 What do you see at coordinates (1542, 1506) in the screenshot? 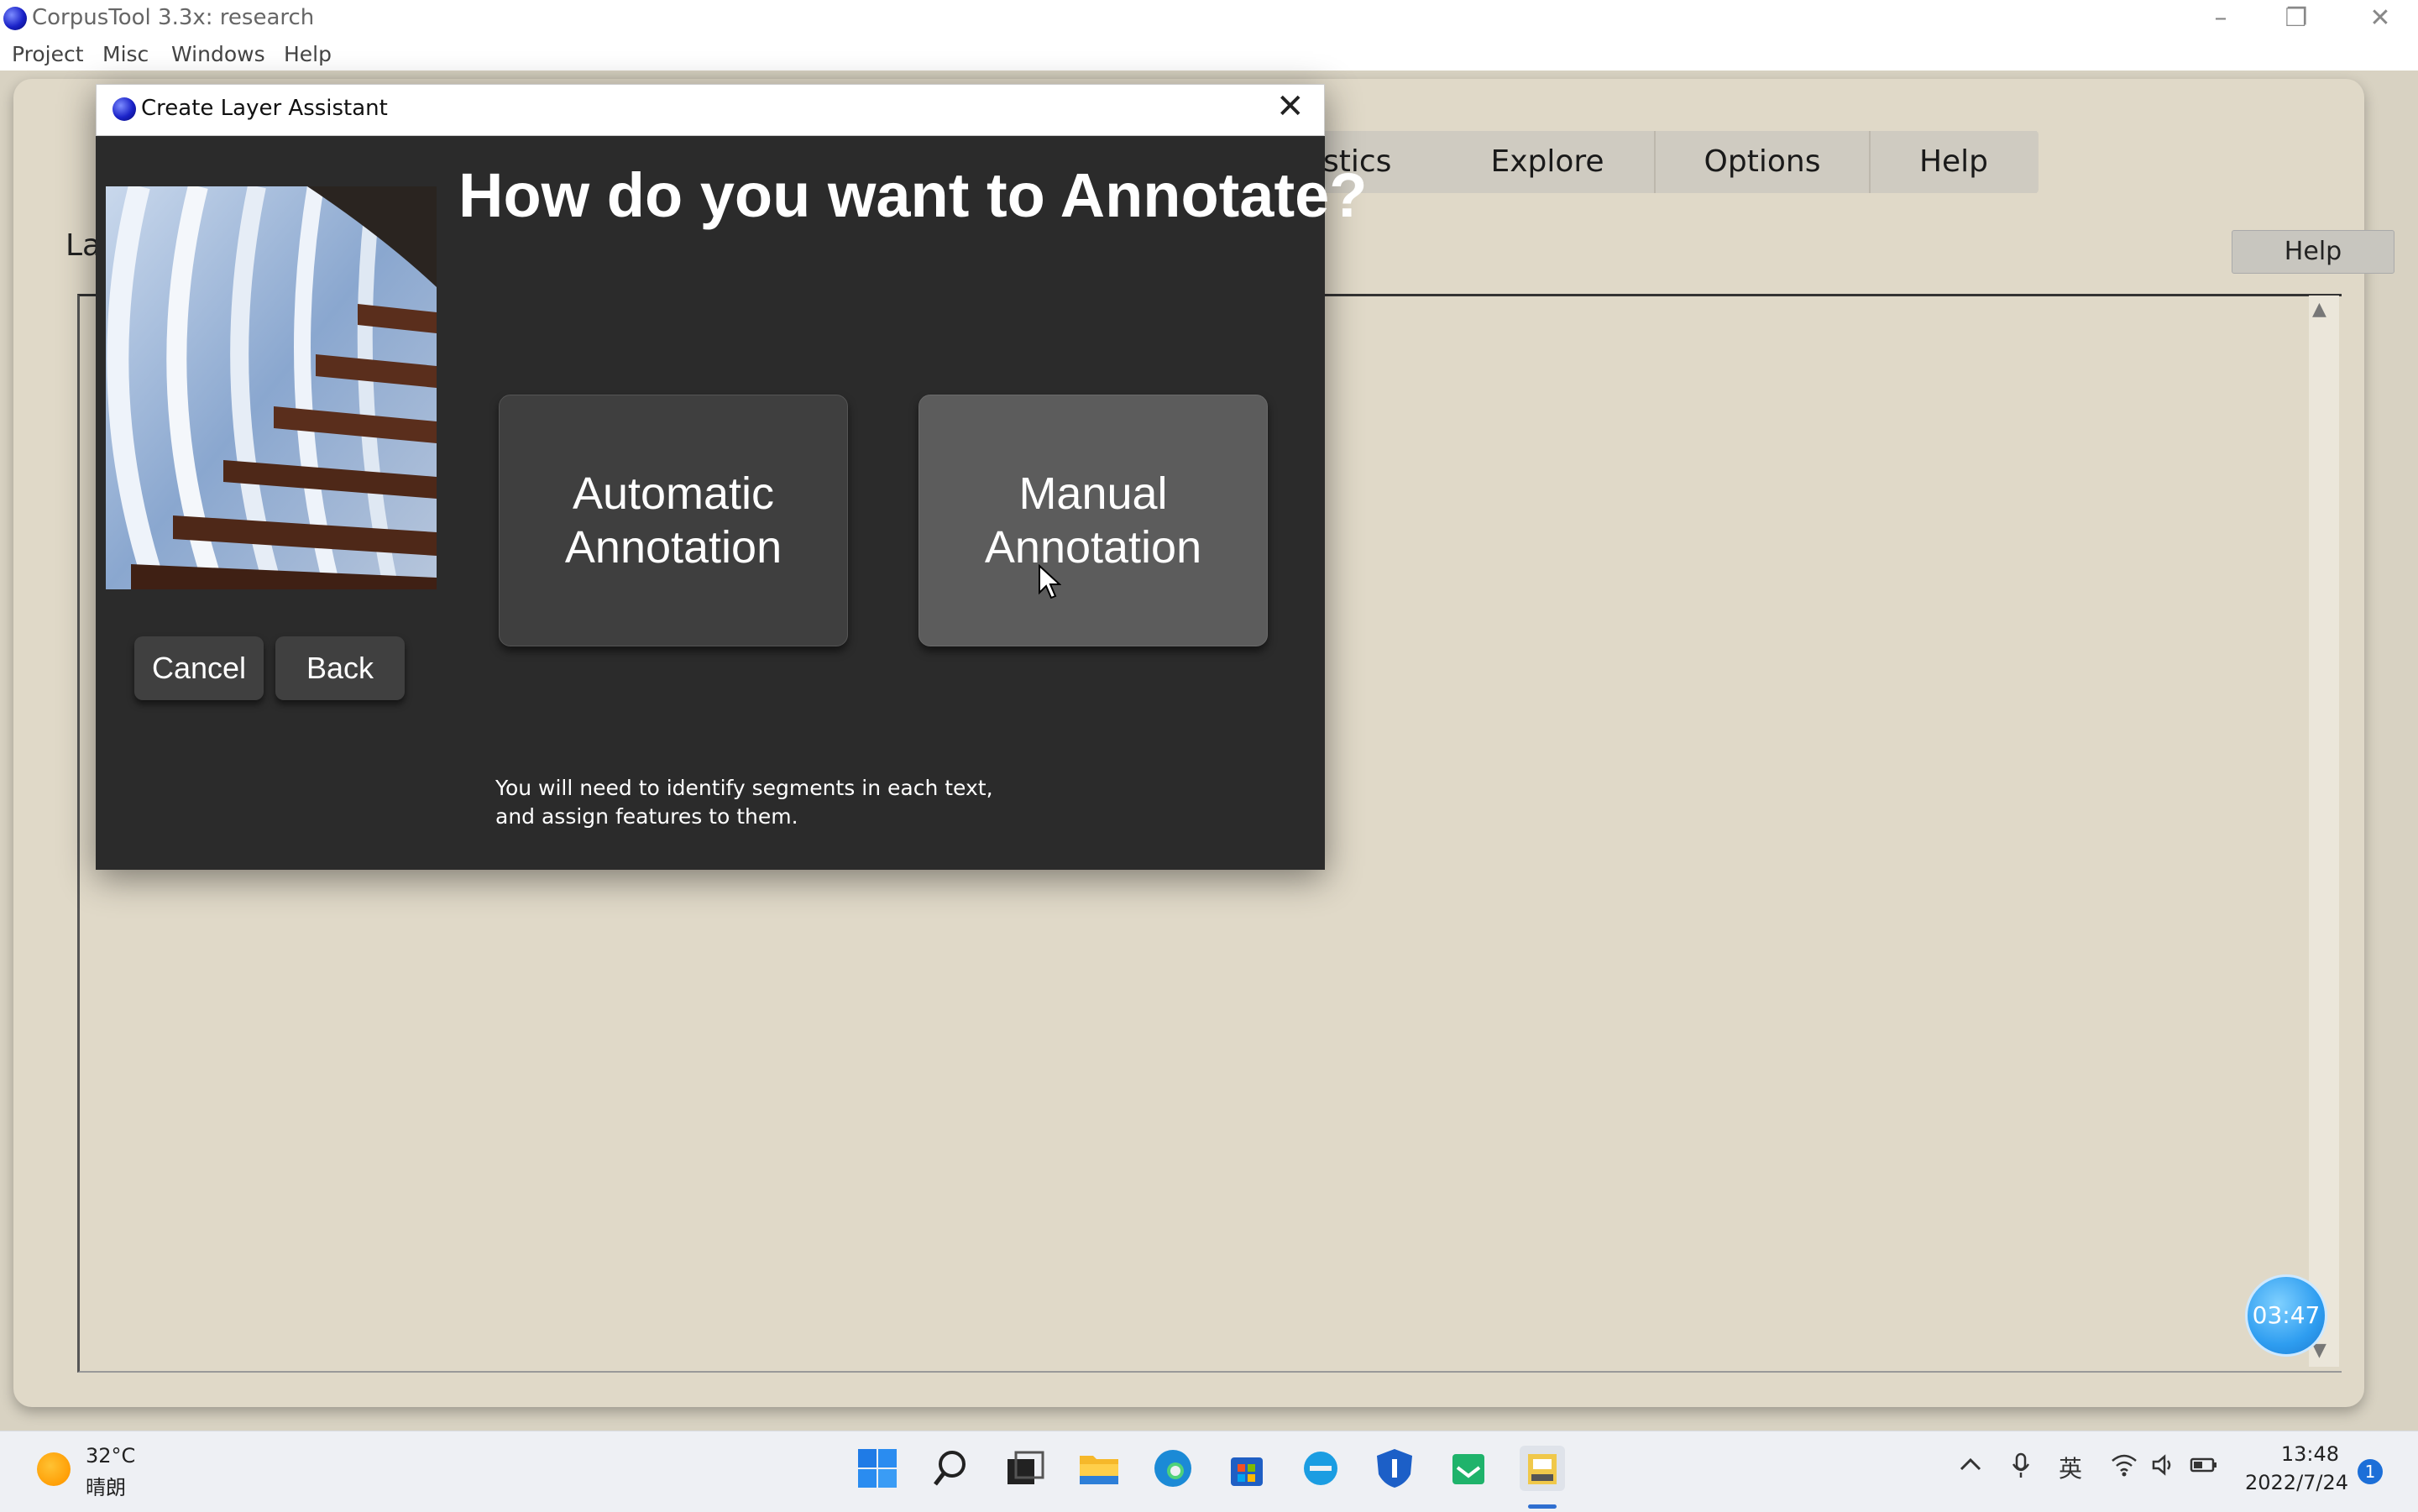
I see `active-app-indicator` at bounding box center [1542, 1506].